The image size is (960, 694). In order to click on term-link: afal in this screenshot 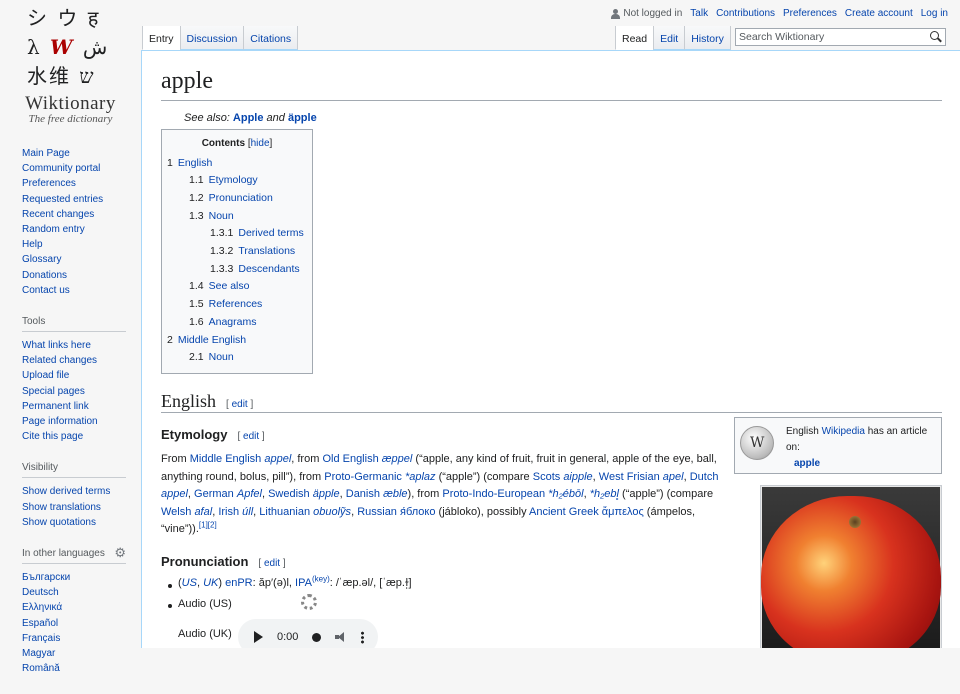, I will do `click(203, 512)`.